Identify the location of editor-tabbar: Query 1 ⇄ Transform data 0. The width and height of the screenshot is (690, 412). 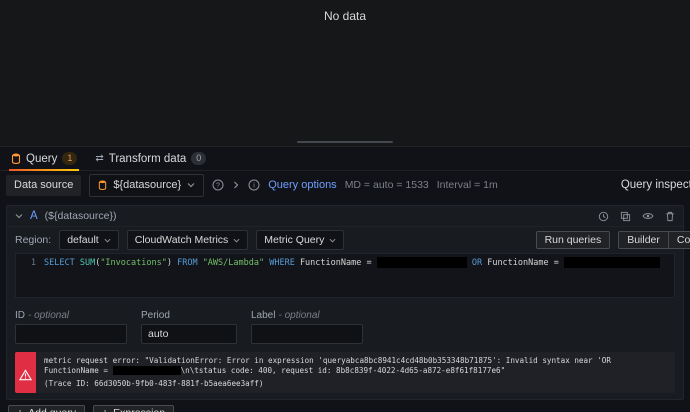
(345, 159).